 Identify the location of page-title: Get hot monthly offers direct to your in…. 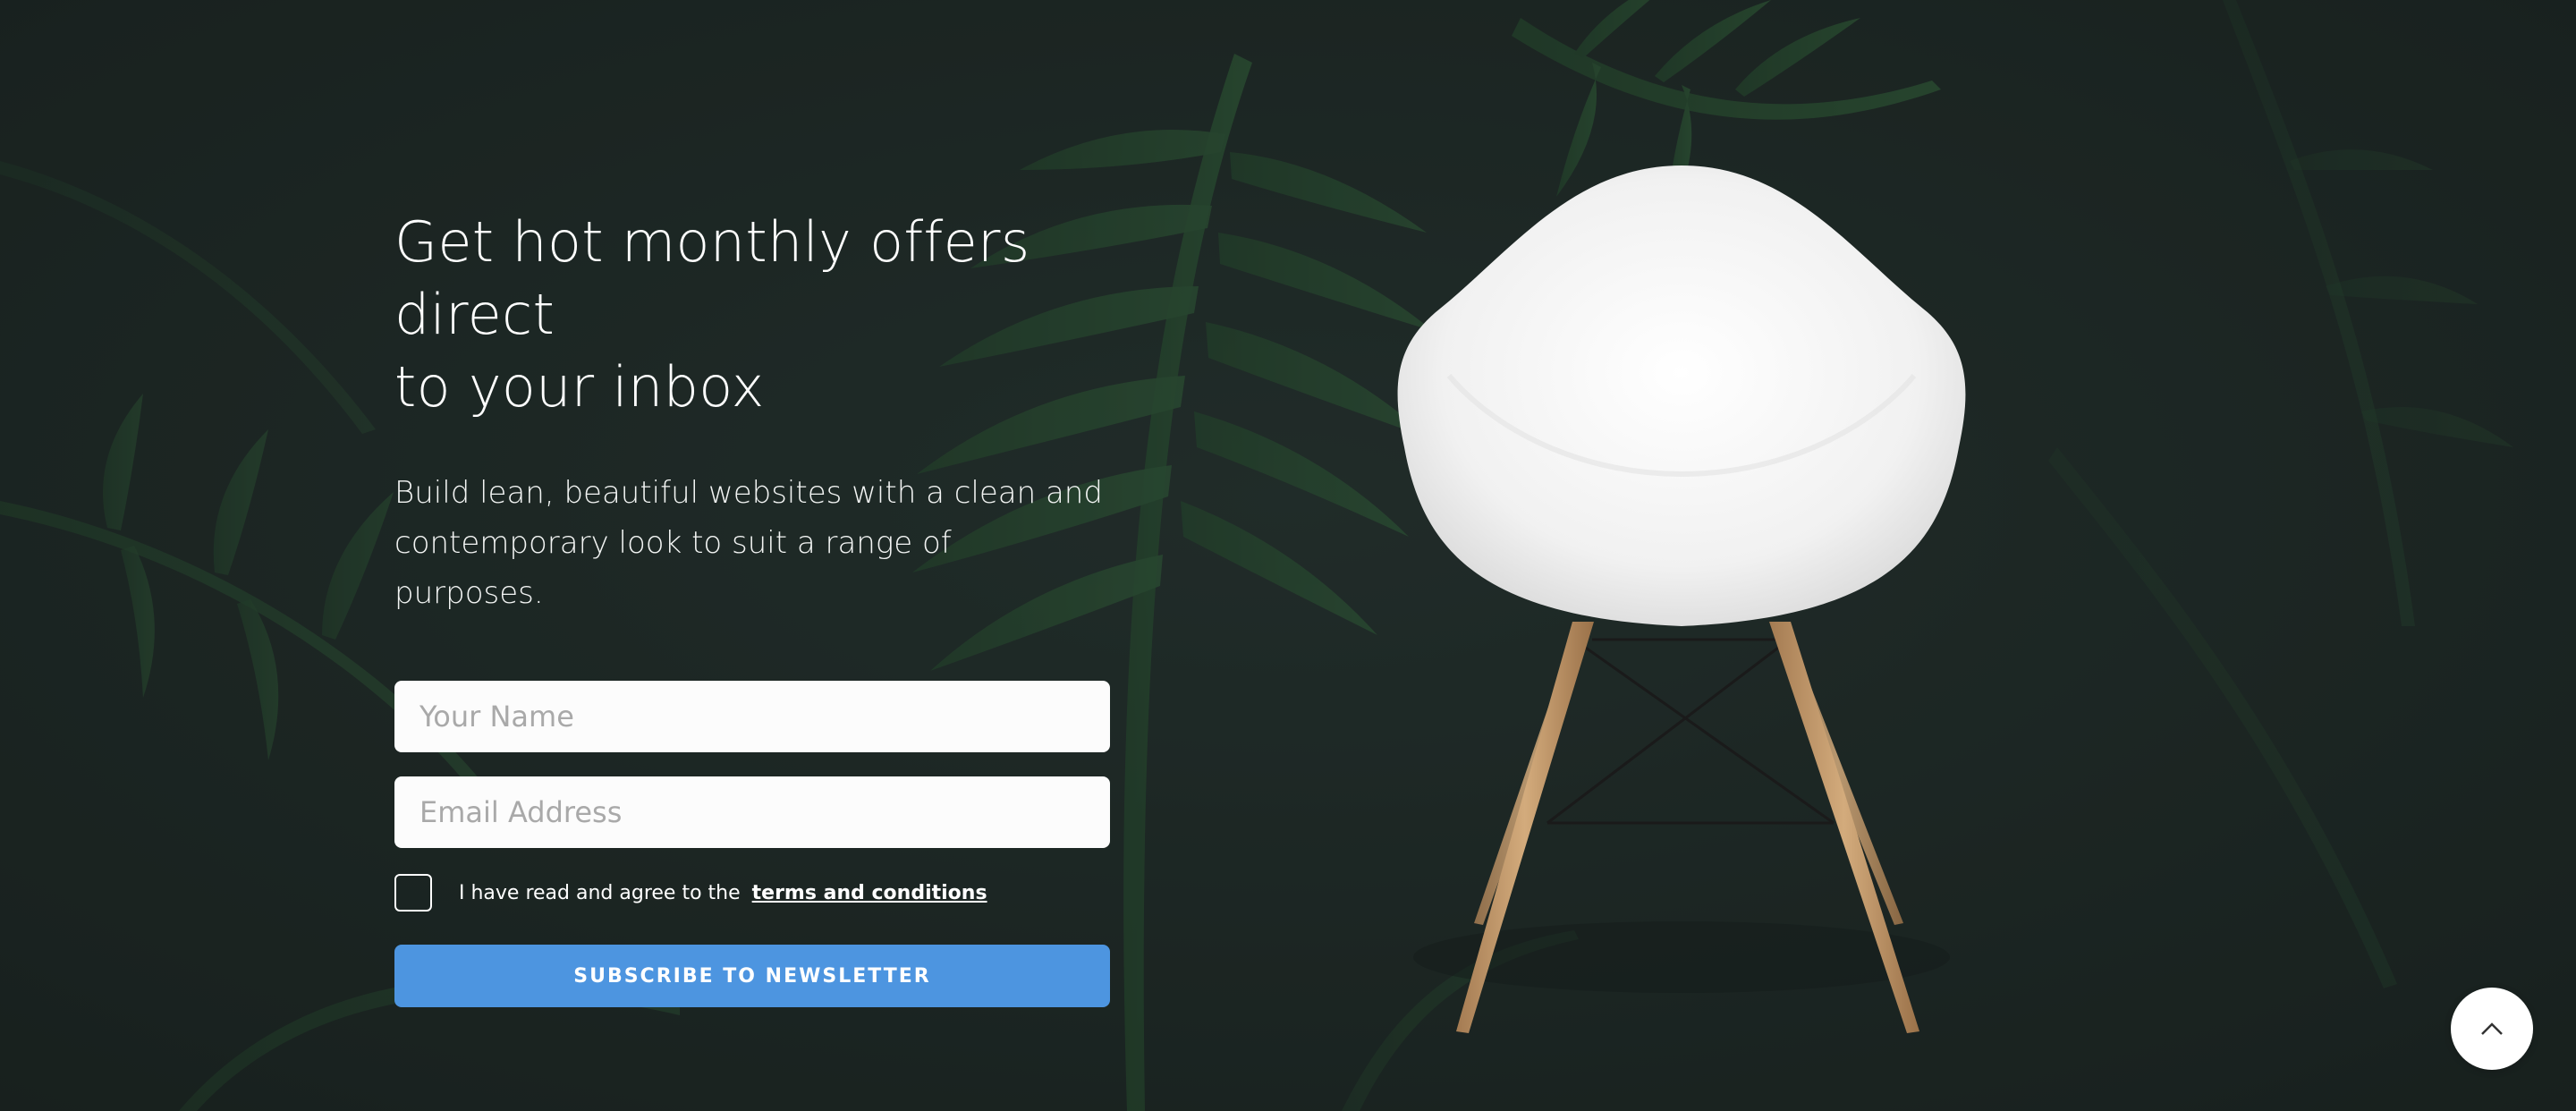
(752, 314).